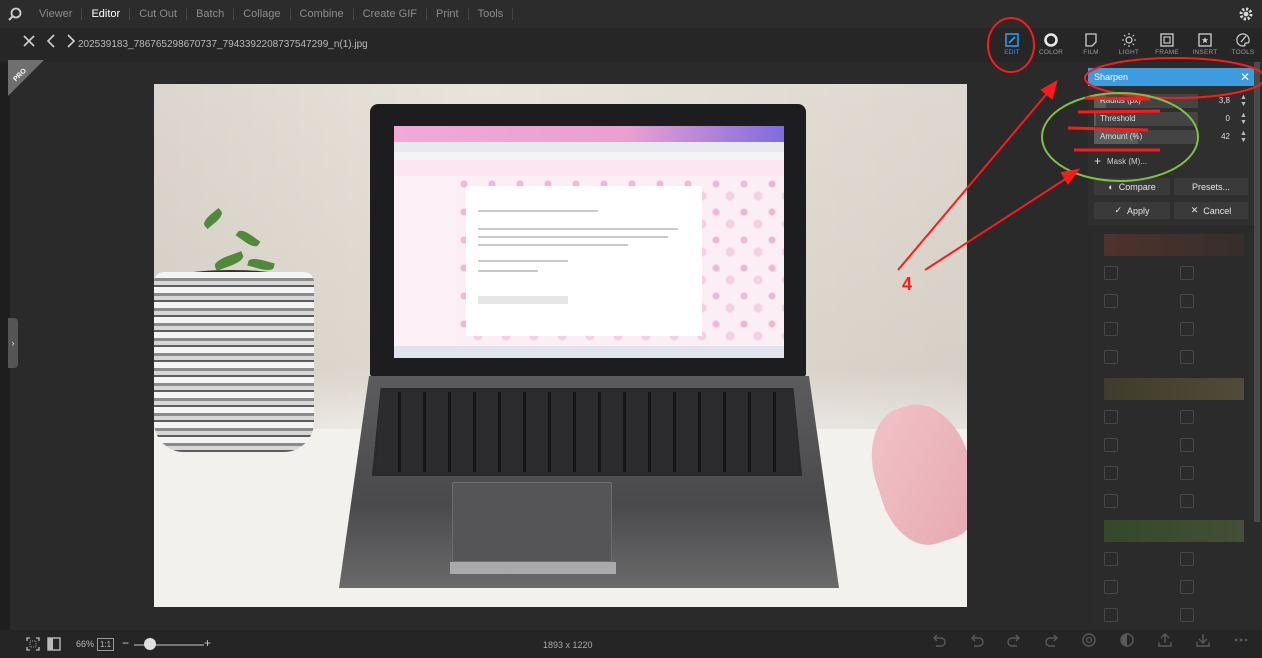 This screenshot has width=1262, height=658. Describe the element at coordinates (390, 14) in the screenshot. I see `menu-item-create-gif: Create GIF` at that location.